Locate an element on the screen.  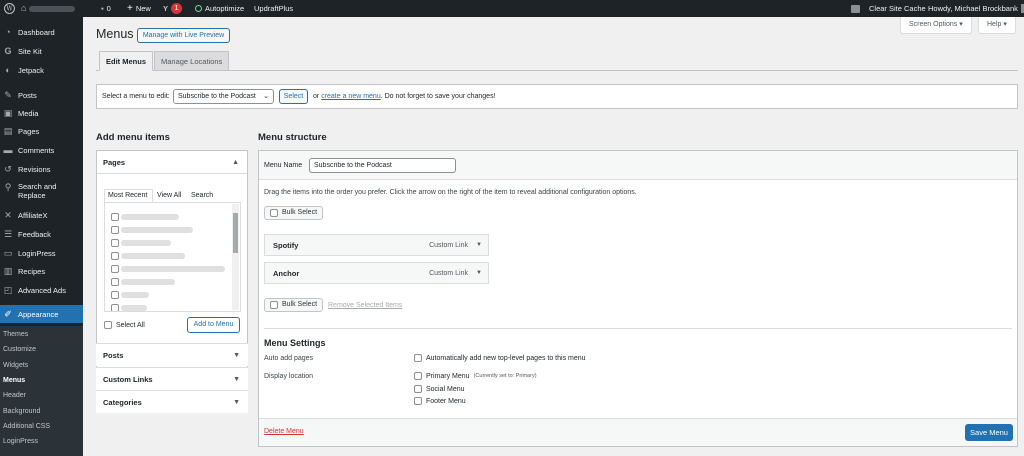
sidebar-item-comments: ▬ Comments is located at coordinates (41, 150).